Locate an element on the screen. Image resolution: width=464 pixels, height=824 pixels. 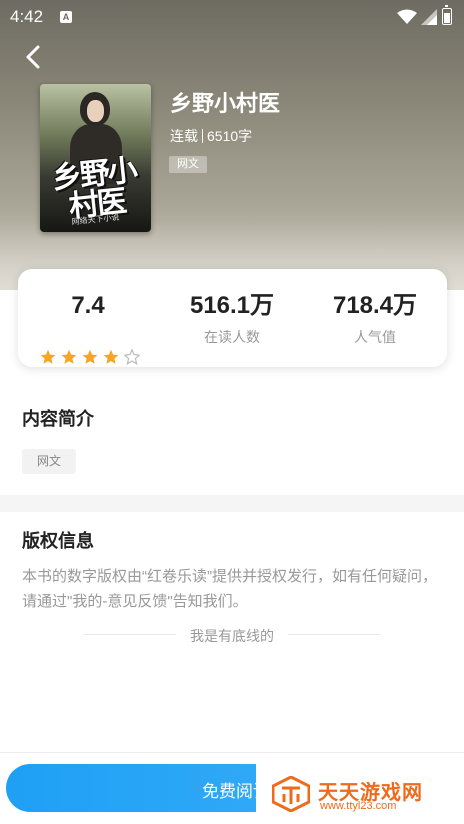
wifi-icon is located at coordinates (407, 16).